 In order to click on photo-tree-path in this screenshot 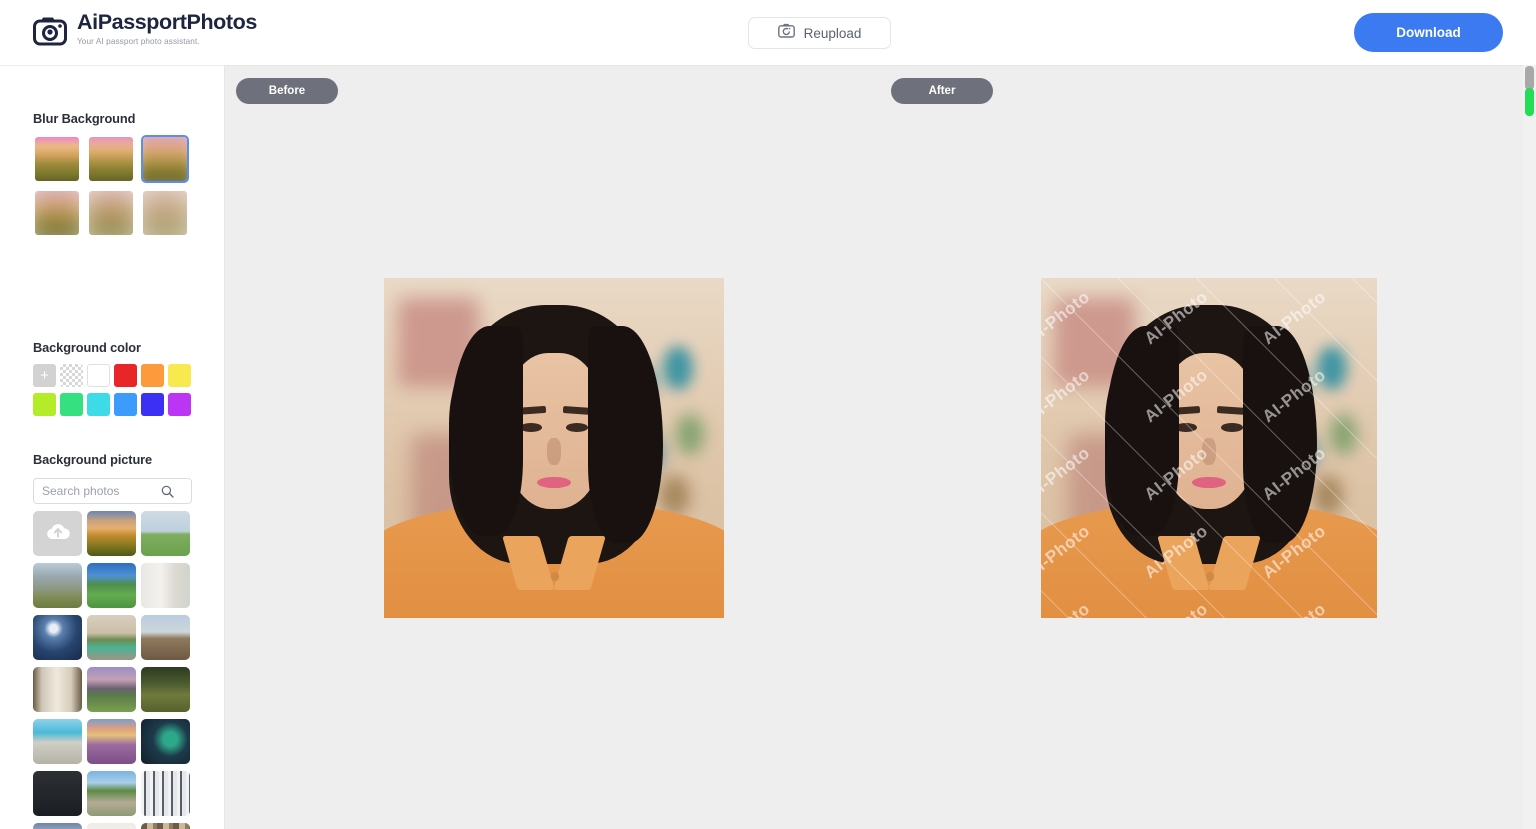, I will do `click(111, 793)`.